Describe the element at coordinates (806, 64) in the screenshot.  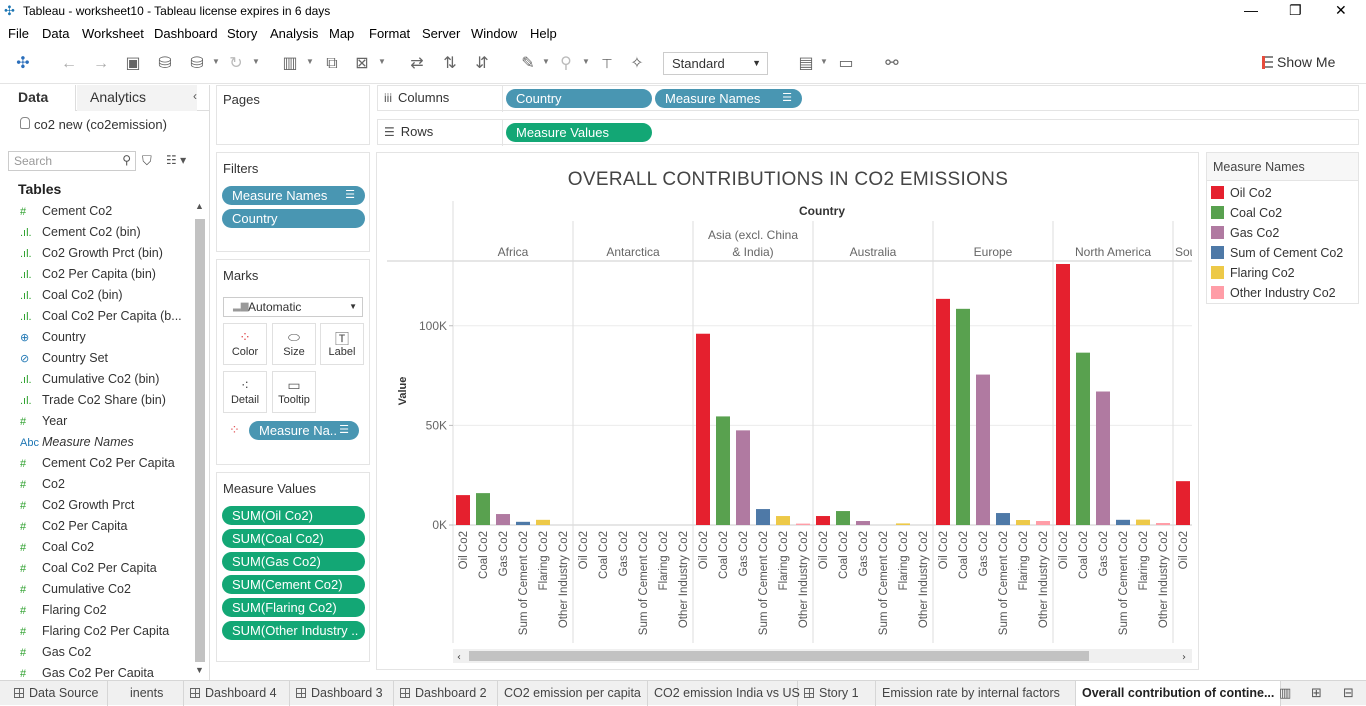
I see `show-cards-icon: ▤` at that location.